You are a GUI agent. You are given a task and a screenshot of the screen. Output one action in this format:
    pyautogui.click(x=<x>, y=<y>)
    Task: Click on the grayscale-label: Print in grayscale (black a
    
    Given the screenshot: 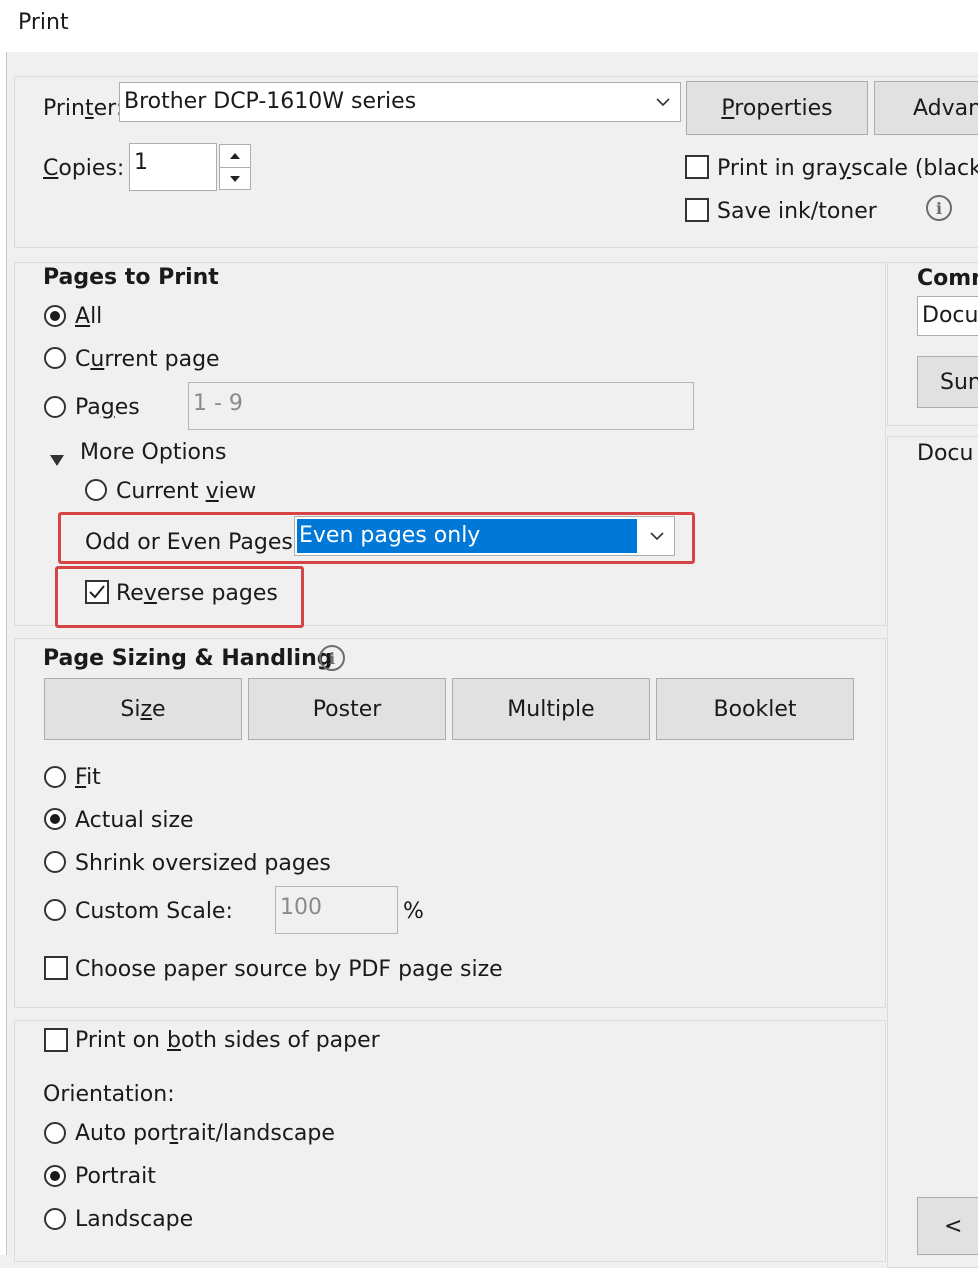 What is the action you would take?
    pyautogui.click(x=847, y=168)
    